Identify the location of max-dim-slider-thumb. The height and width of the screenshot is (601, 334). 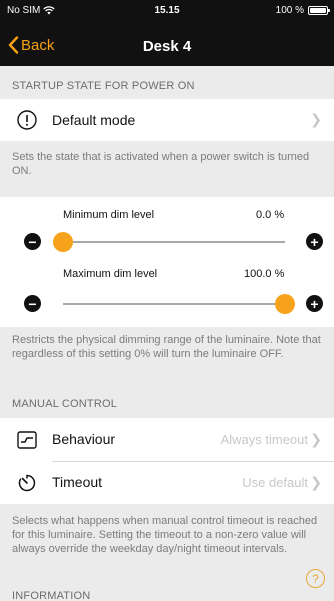
(285, 304).